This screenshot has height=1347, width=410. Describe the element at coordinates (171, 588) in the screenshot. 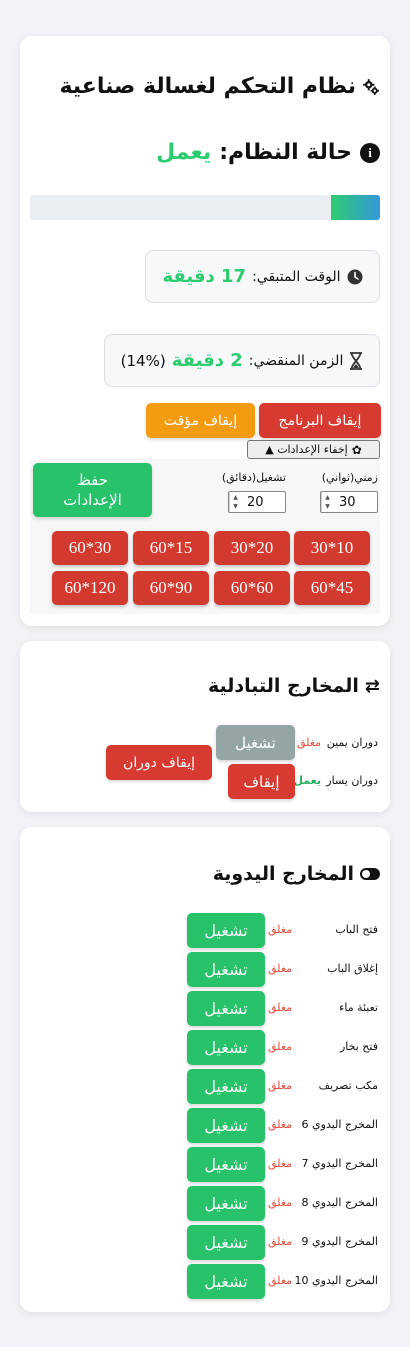

I see `preset-button: 90*60` at that location.